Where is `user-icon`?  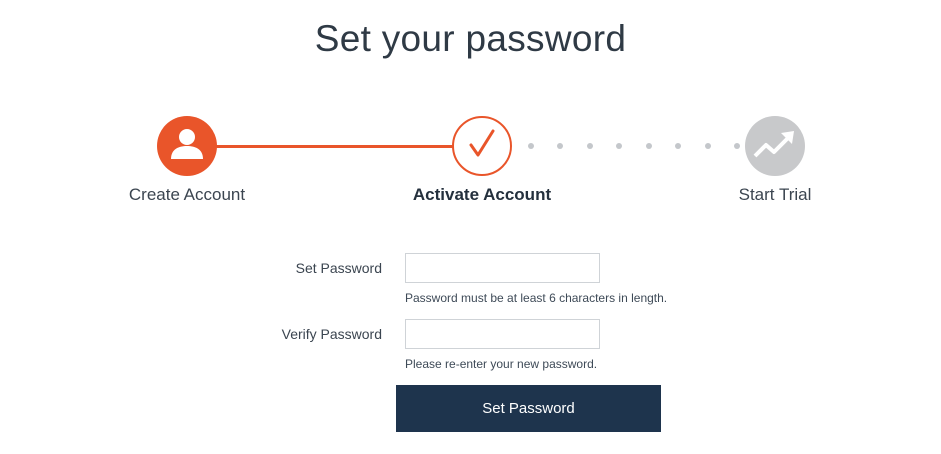 user-icon is located at coordinates (187, 146).